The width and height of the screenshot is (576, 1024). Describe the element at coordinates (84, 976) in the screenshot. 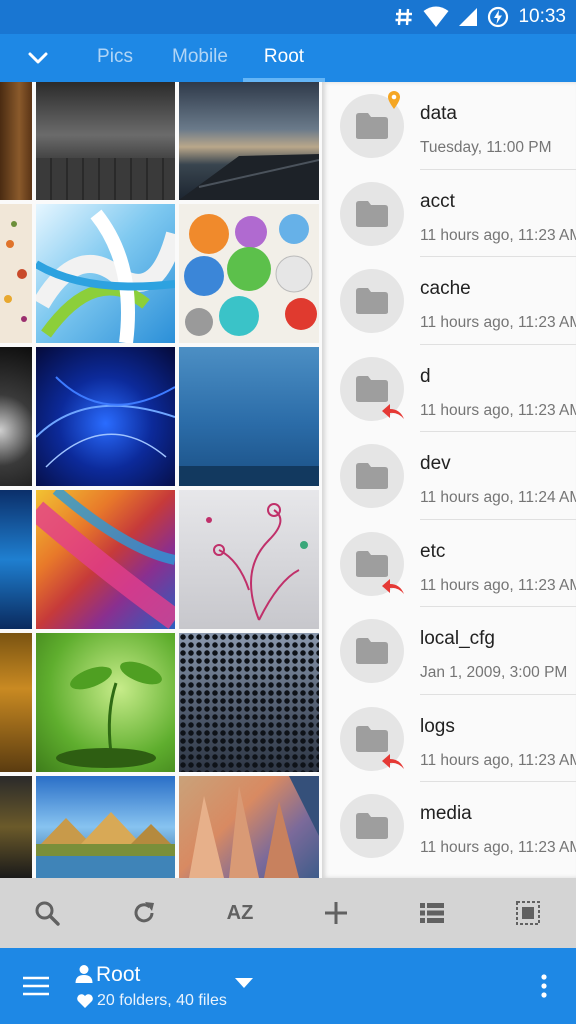

I see `user-icon` at that location.